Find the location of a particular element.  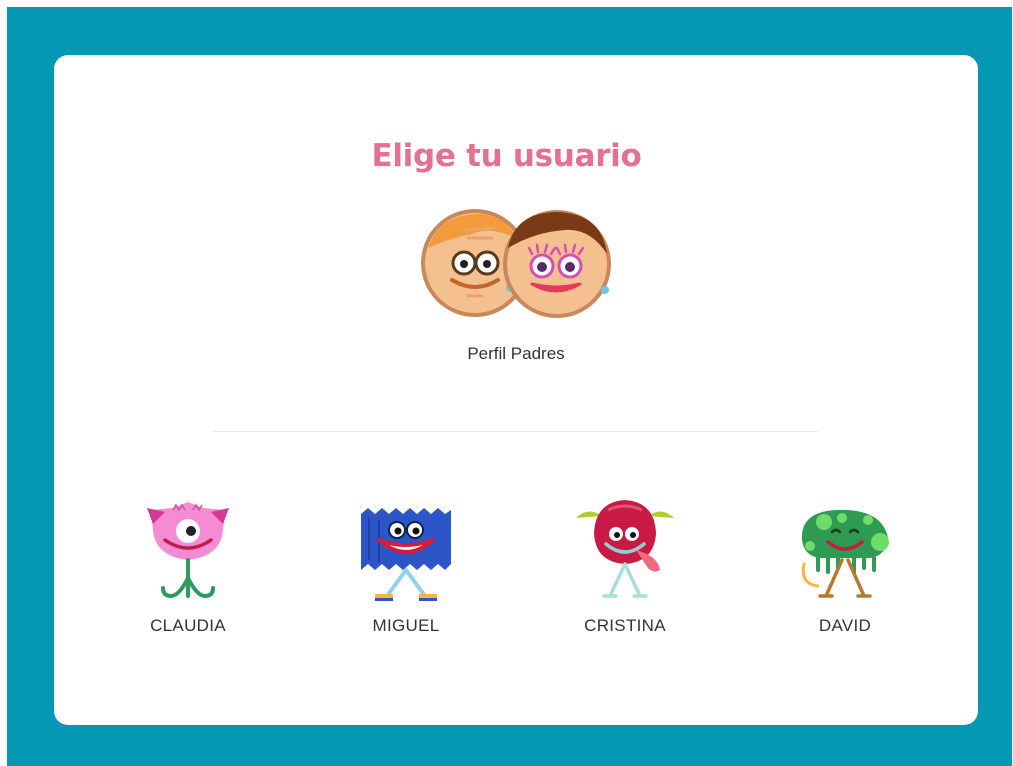

page-title: Elige tu usuario is located at coordinates (506, 156).